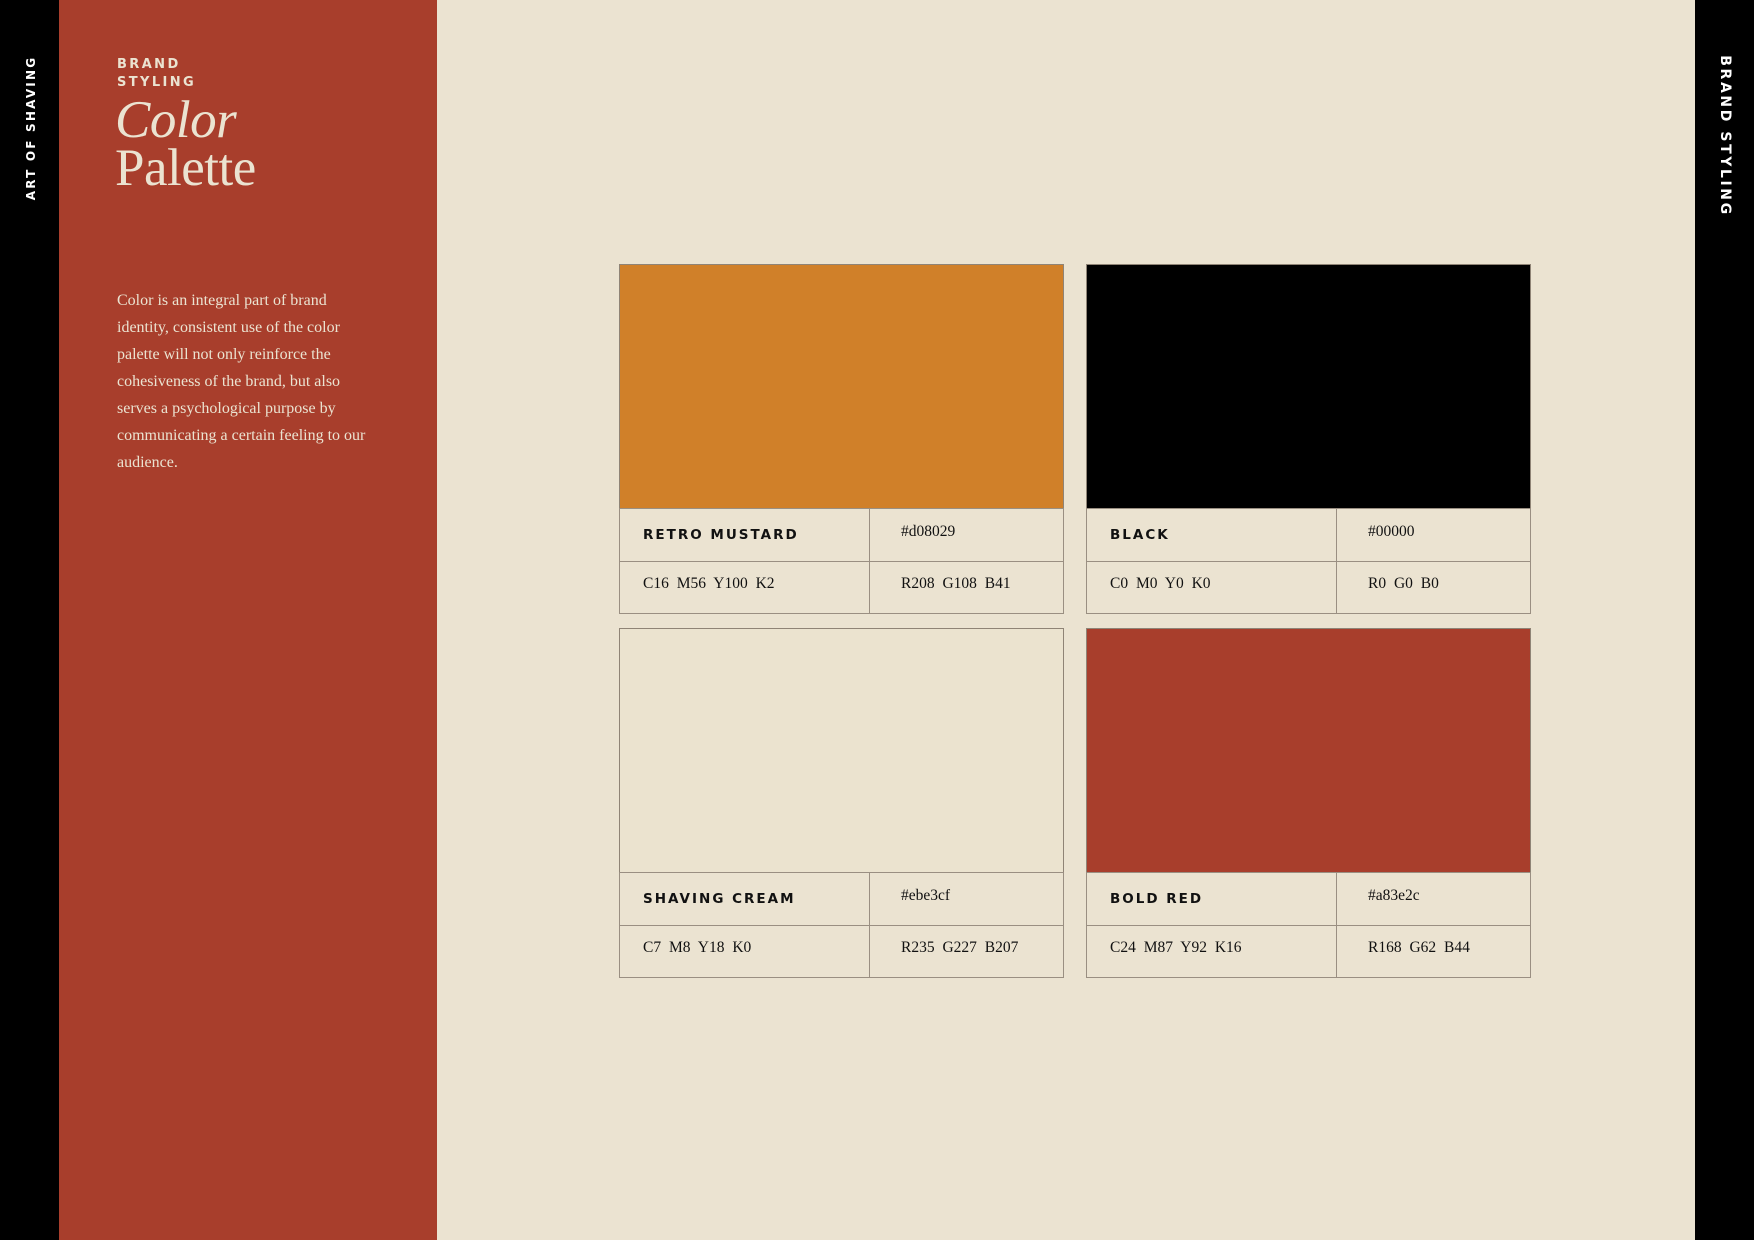  What do you see at coordinates (176, 120) in the screenshot?
I see `page-title-line-1: Color` at bounding box center [176, 120].